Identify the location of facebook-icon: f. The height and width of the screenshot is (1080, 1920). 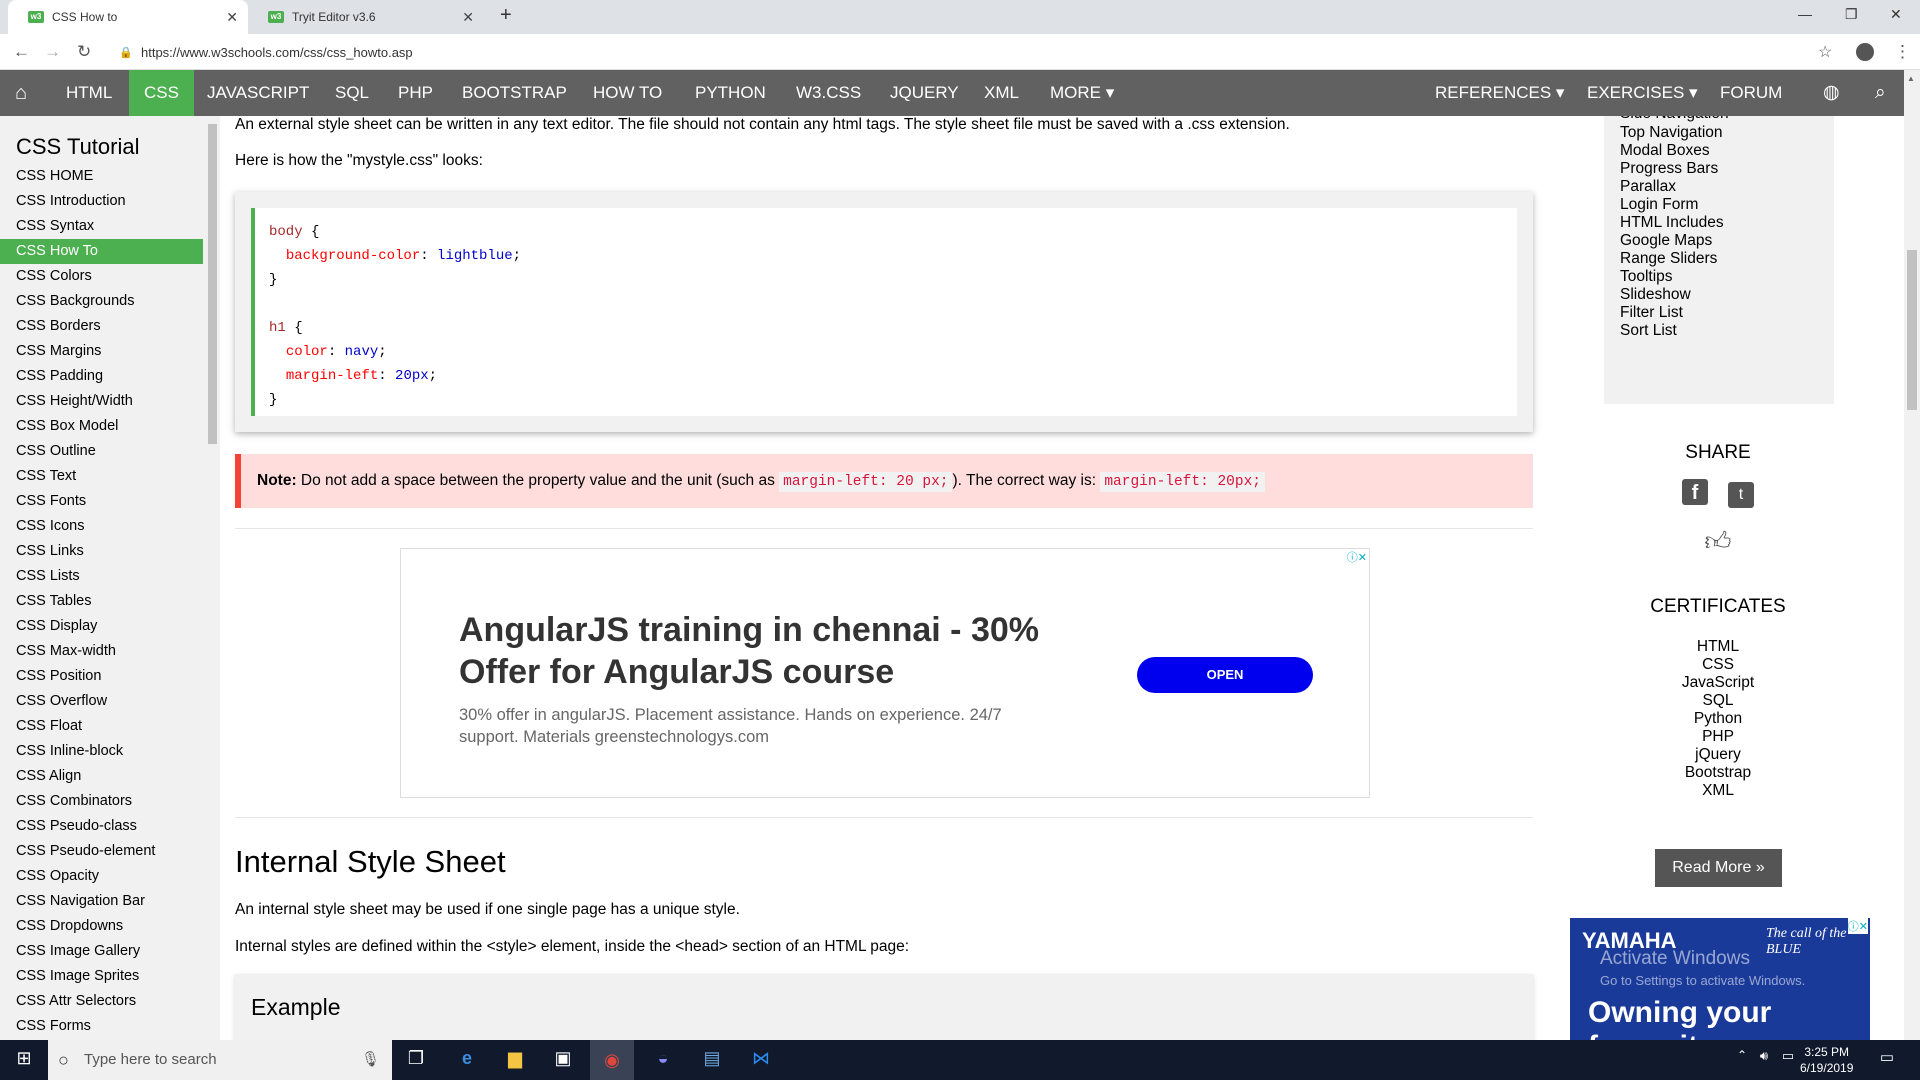
(1694, 492).